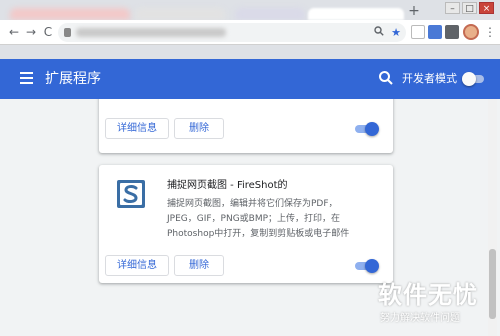  What do you see at coordinates (227, 185) in the screenshot?
I see `extension-name: 捕捉网页截图 - FireShot的` at bounding box center [227, 185].